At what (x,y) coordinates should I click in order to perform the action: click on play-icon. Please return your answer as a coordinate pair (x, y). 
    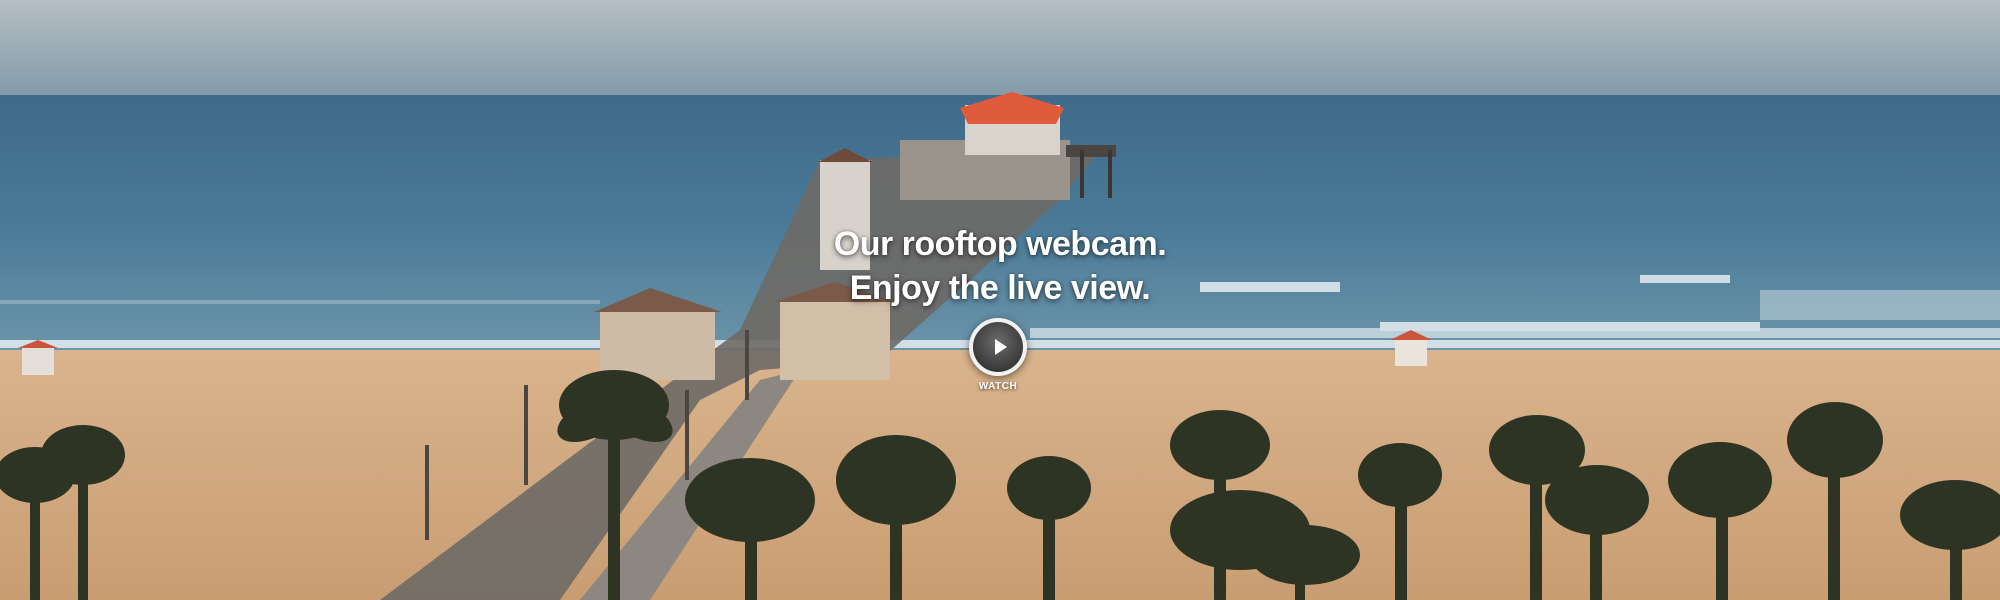
    Looking at the image, I should click on (1001, 347).